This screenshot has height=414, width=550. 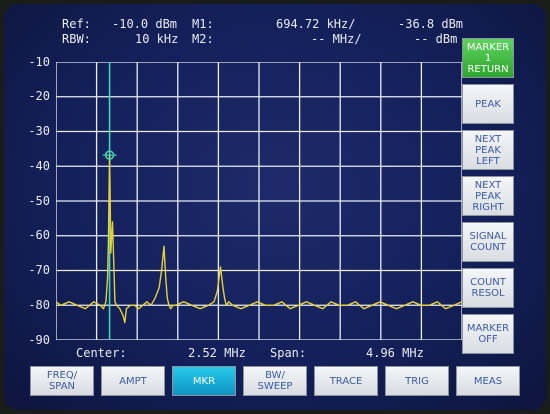 What do you see at coordinates (346, 381) in the screenshot?
I see `trace-key: TRACE` at bounding box center [346, 381].